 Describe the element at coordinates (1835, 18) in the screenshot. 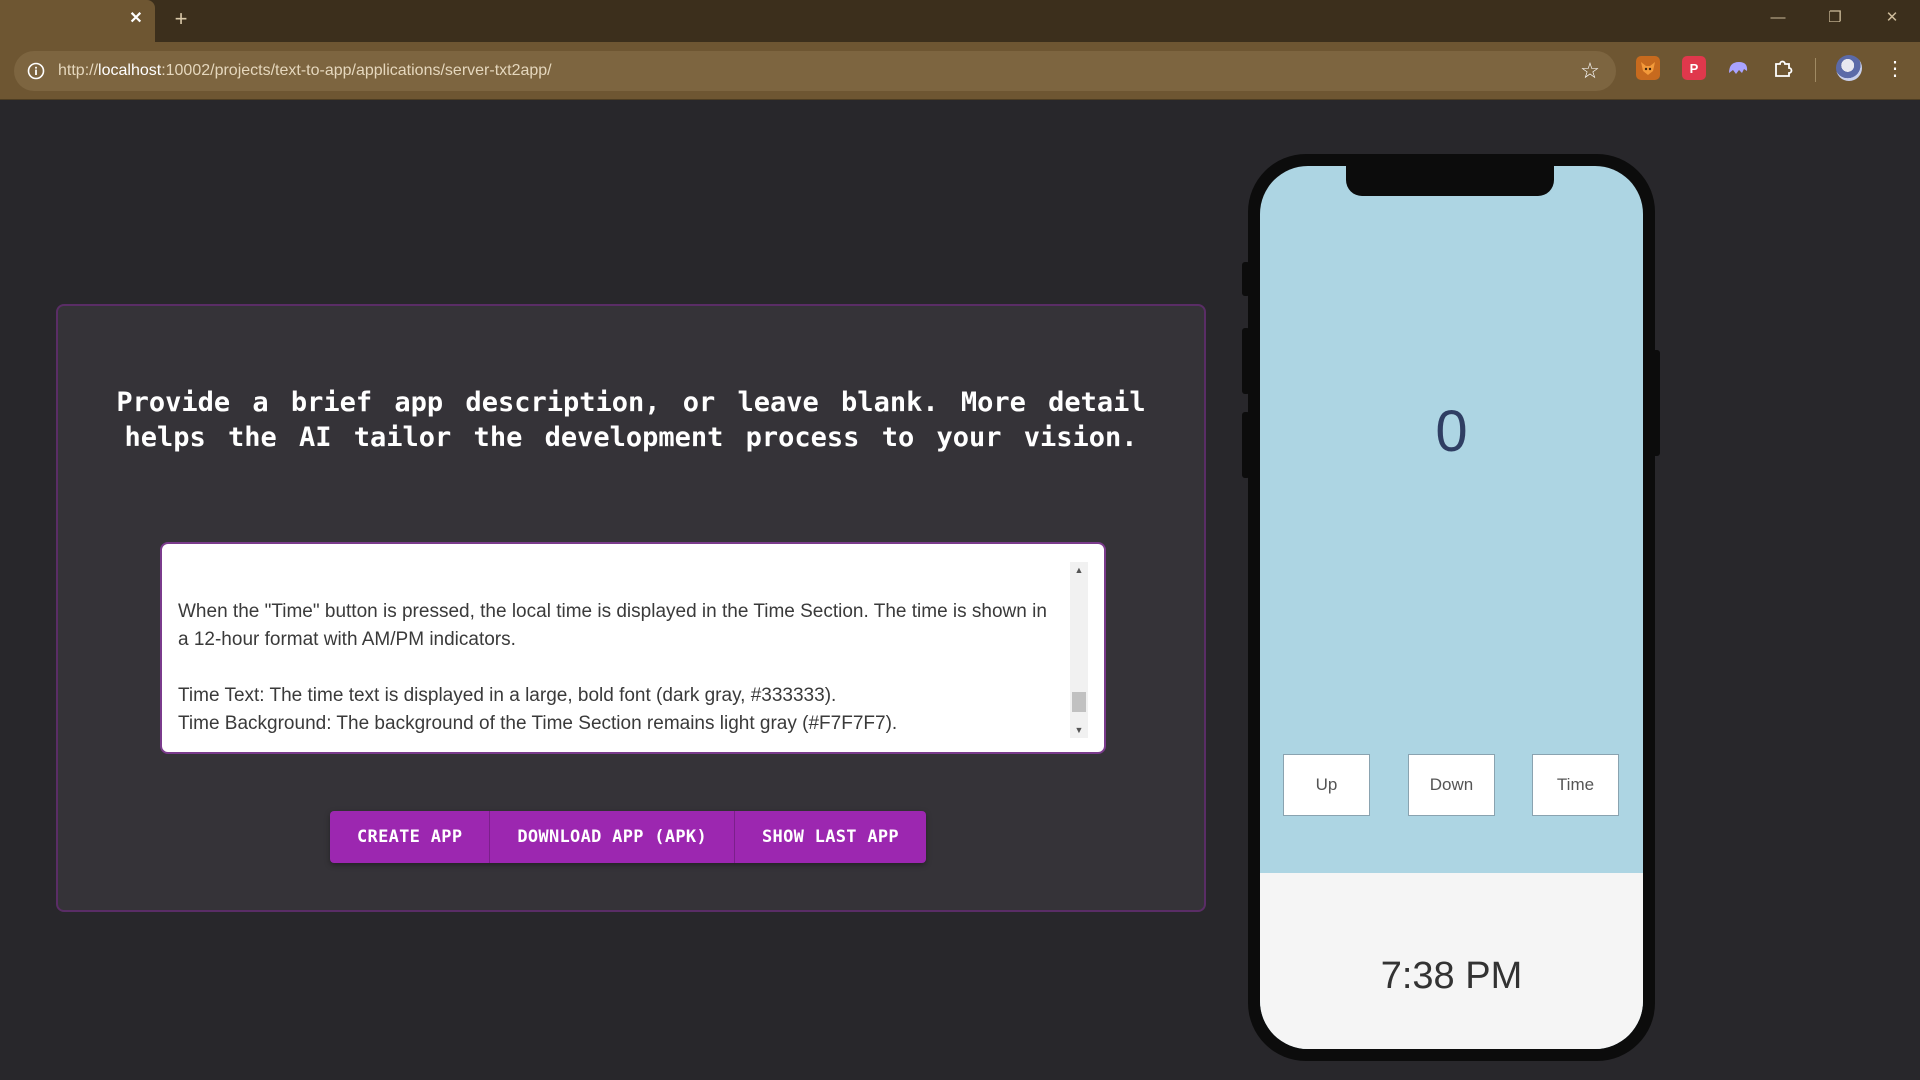

I see `restore-window-icon: ❐` at that location.